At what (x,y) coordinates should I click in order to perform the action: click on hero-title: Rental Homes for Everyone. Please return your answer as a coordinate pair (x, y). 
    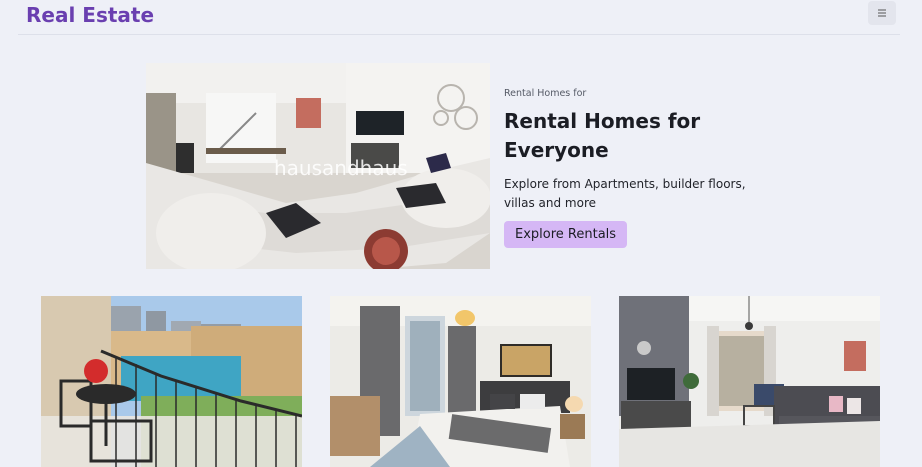
    Looking at the image, I should click on (602, 135).